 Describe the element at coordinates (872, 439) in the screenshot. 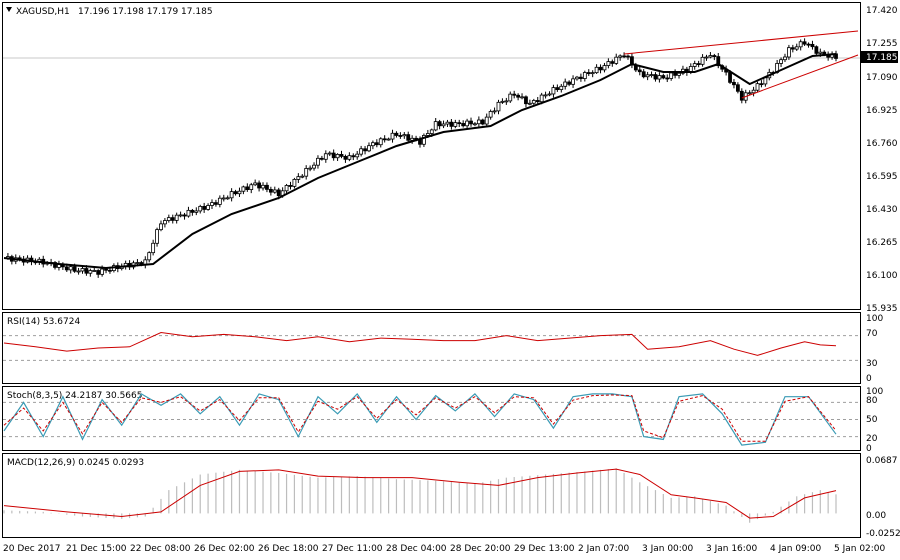

I see `stoch-tick: 20` at that location.